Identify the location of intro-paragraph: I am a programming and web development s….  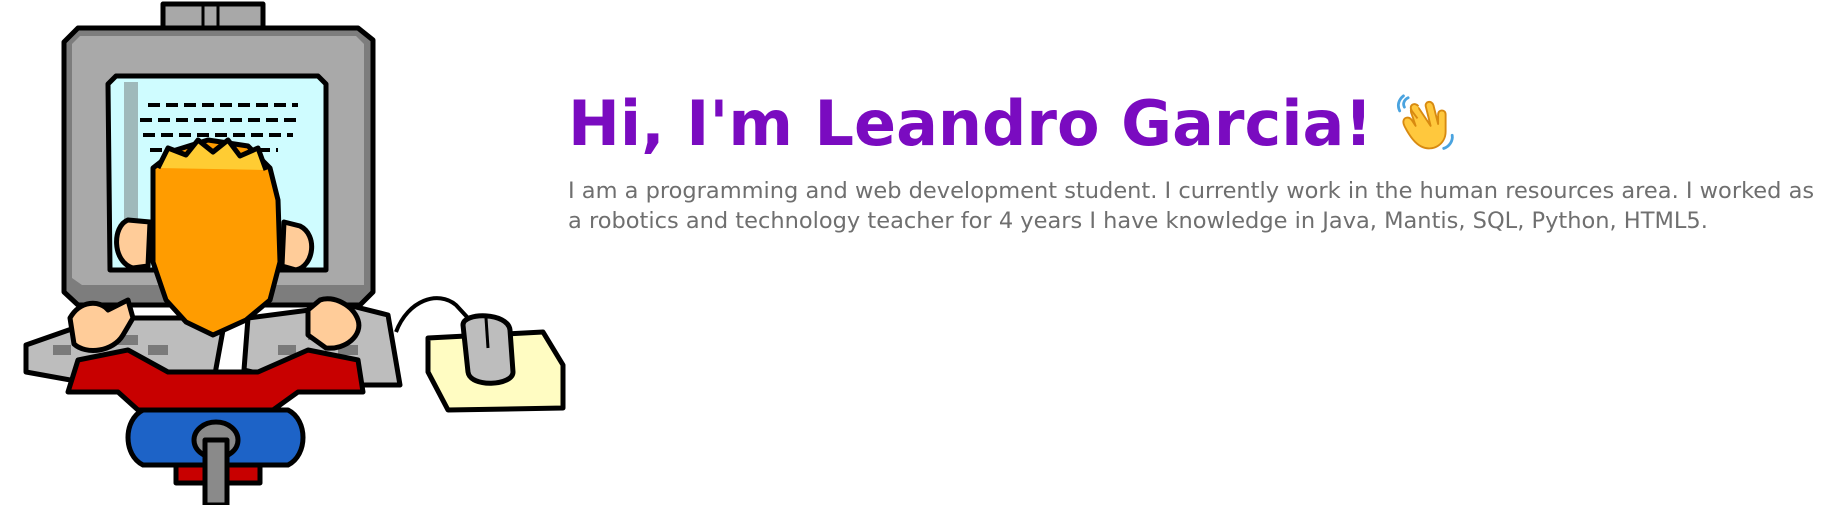
(1191, 206).